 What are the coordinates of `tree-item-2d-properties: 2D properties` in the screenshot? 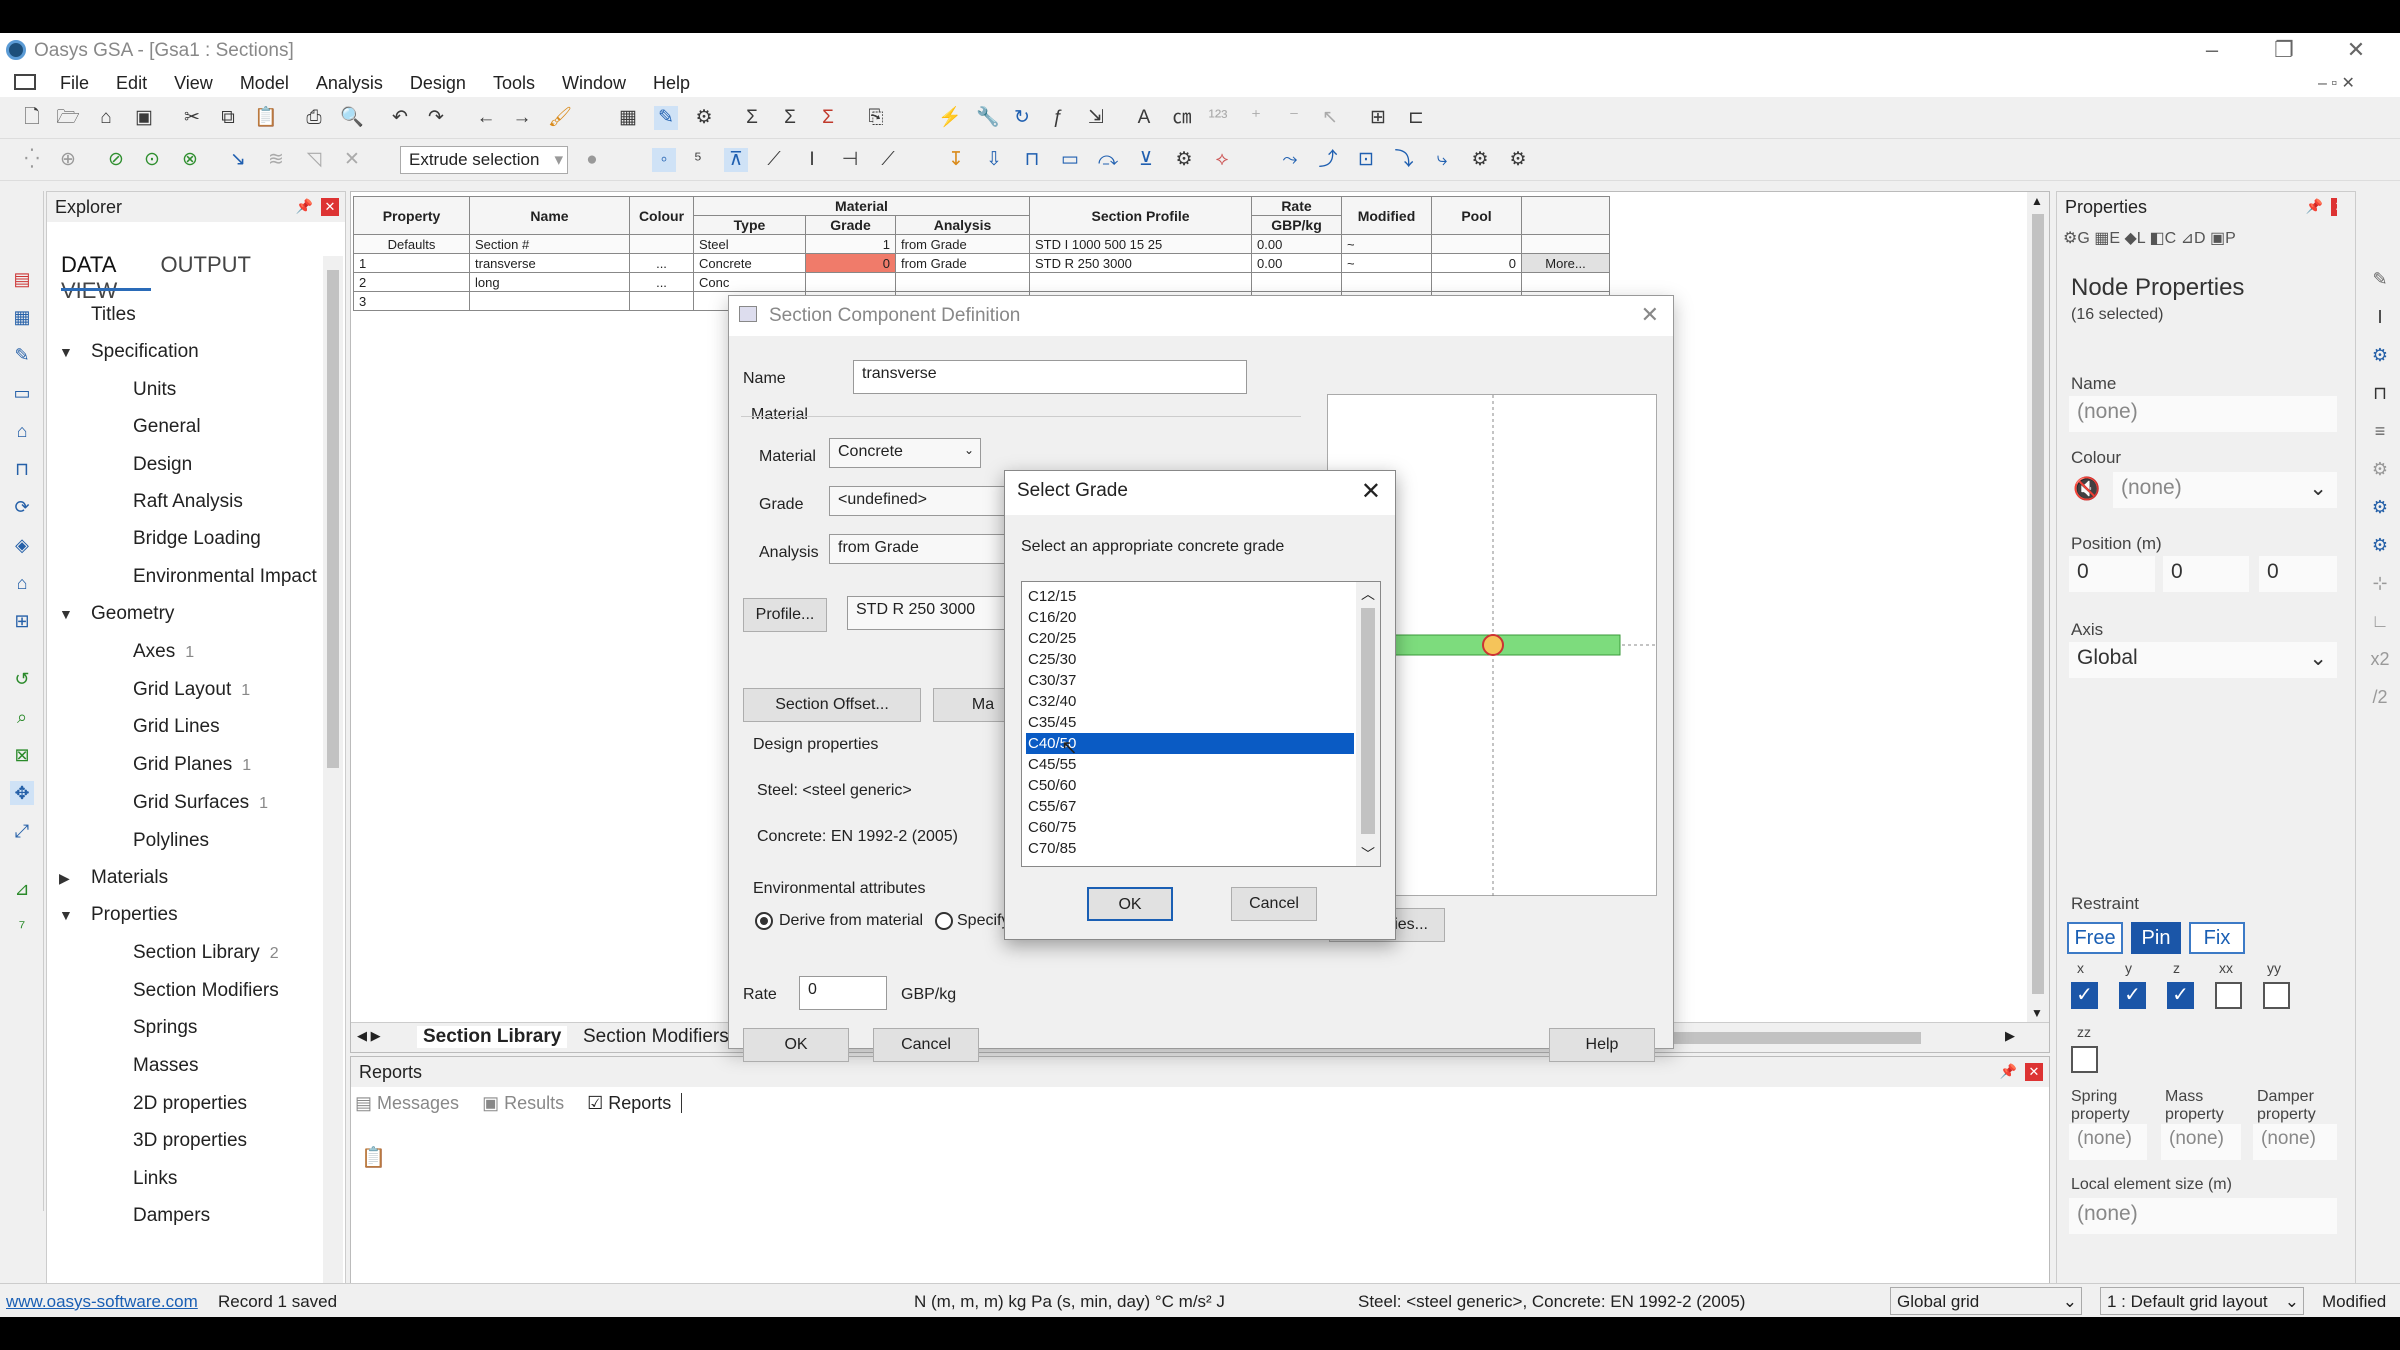 It's located at (190, 1104).